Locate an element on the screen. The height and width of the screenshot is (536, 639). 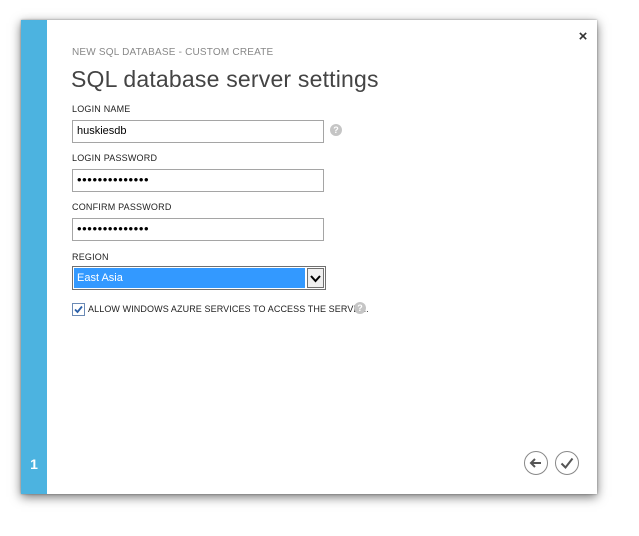
chevron-down-icon is located at coordinates (315, 279).